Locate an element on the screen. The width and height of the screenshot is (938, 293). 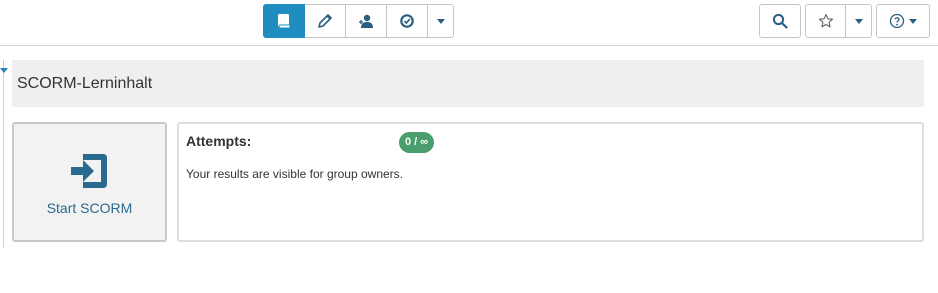
learning-progress-button is located at coordinates (407, 21).